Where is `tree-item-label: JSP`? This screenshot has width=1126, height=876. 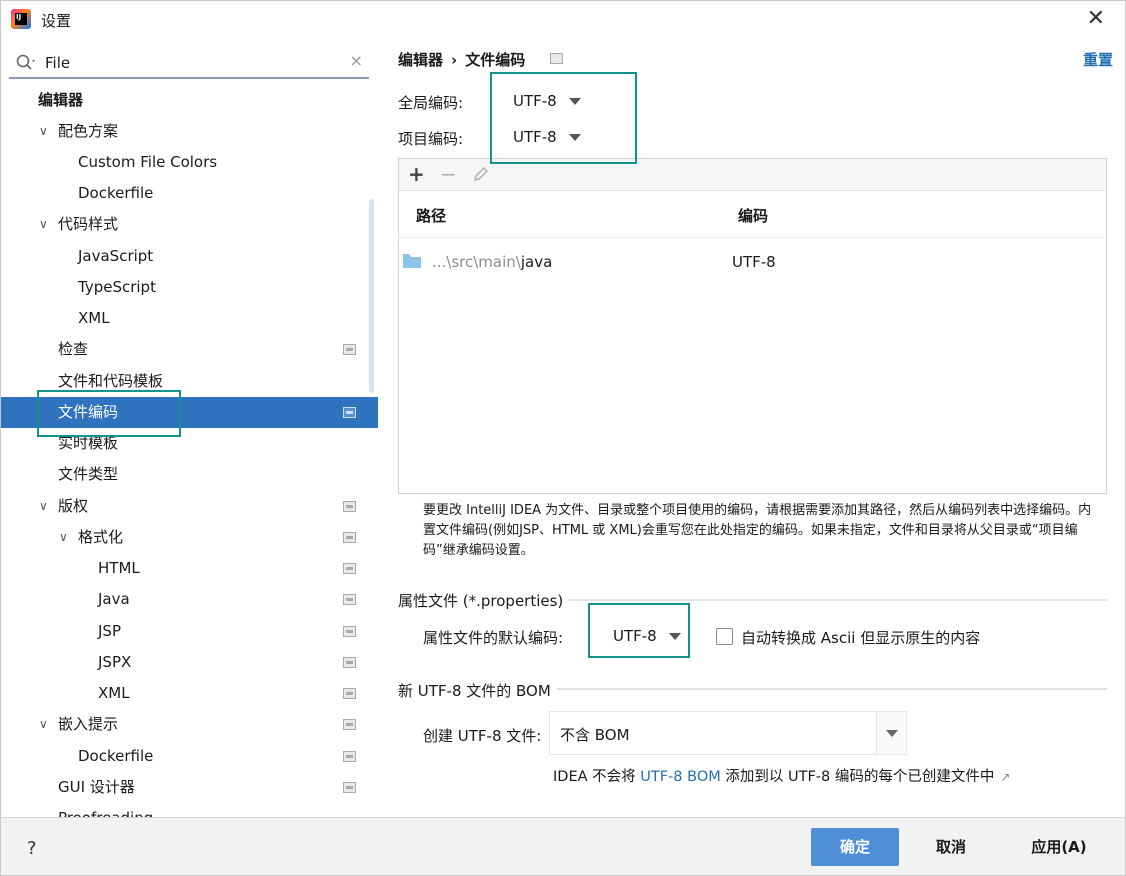
tree-item-label: JSP is located at coordinates (109, 631).